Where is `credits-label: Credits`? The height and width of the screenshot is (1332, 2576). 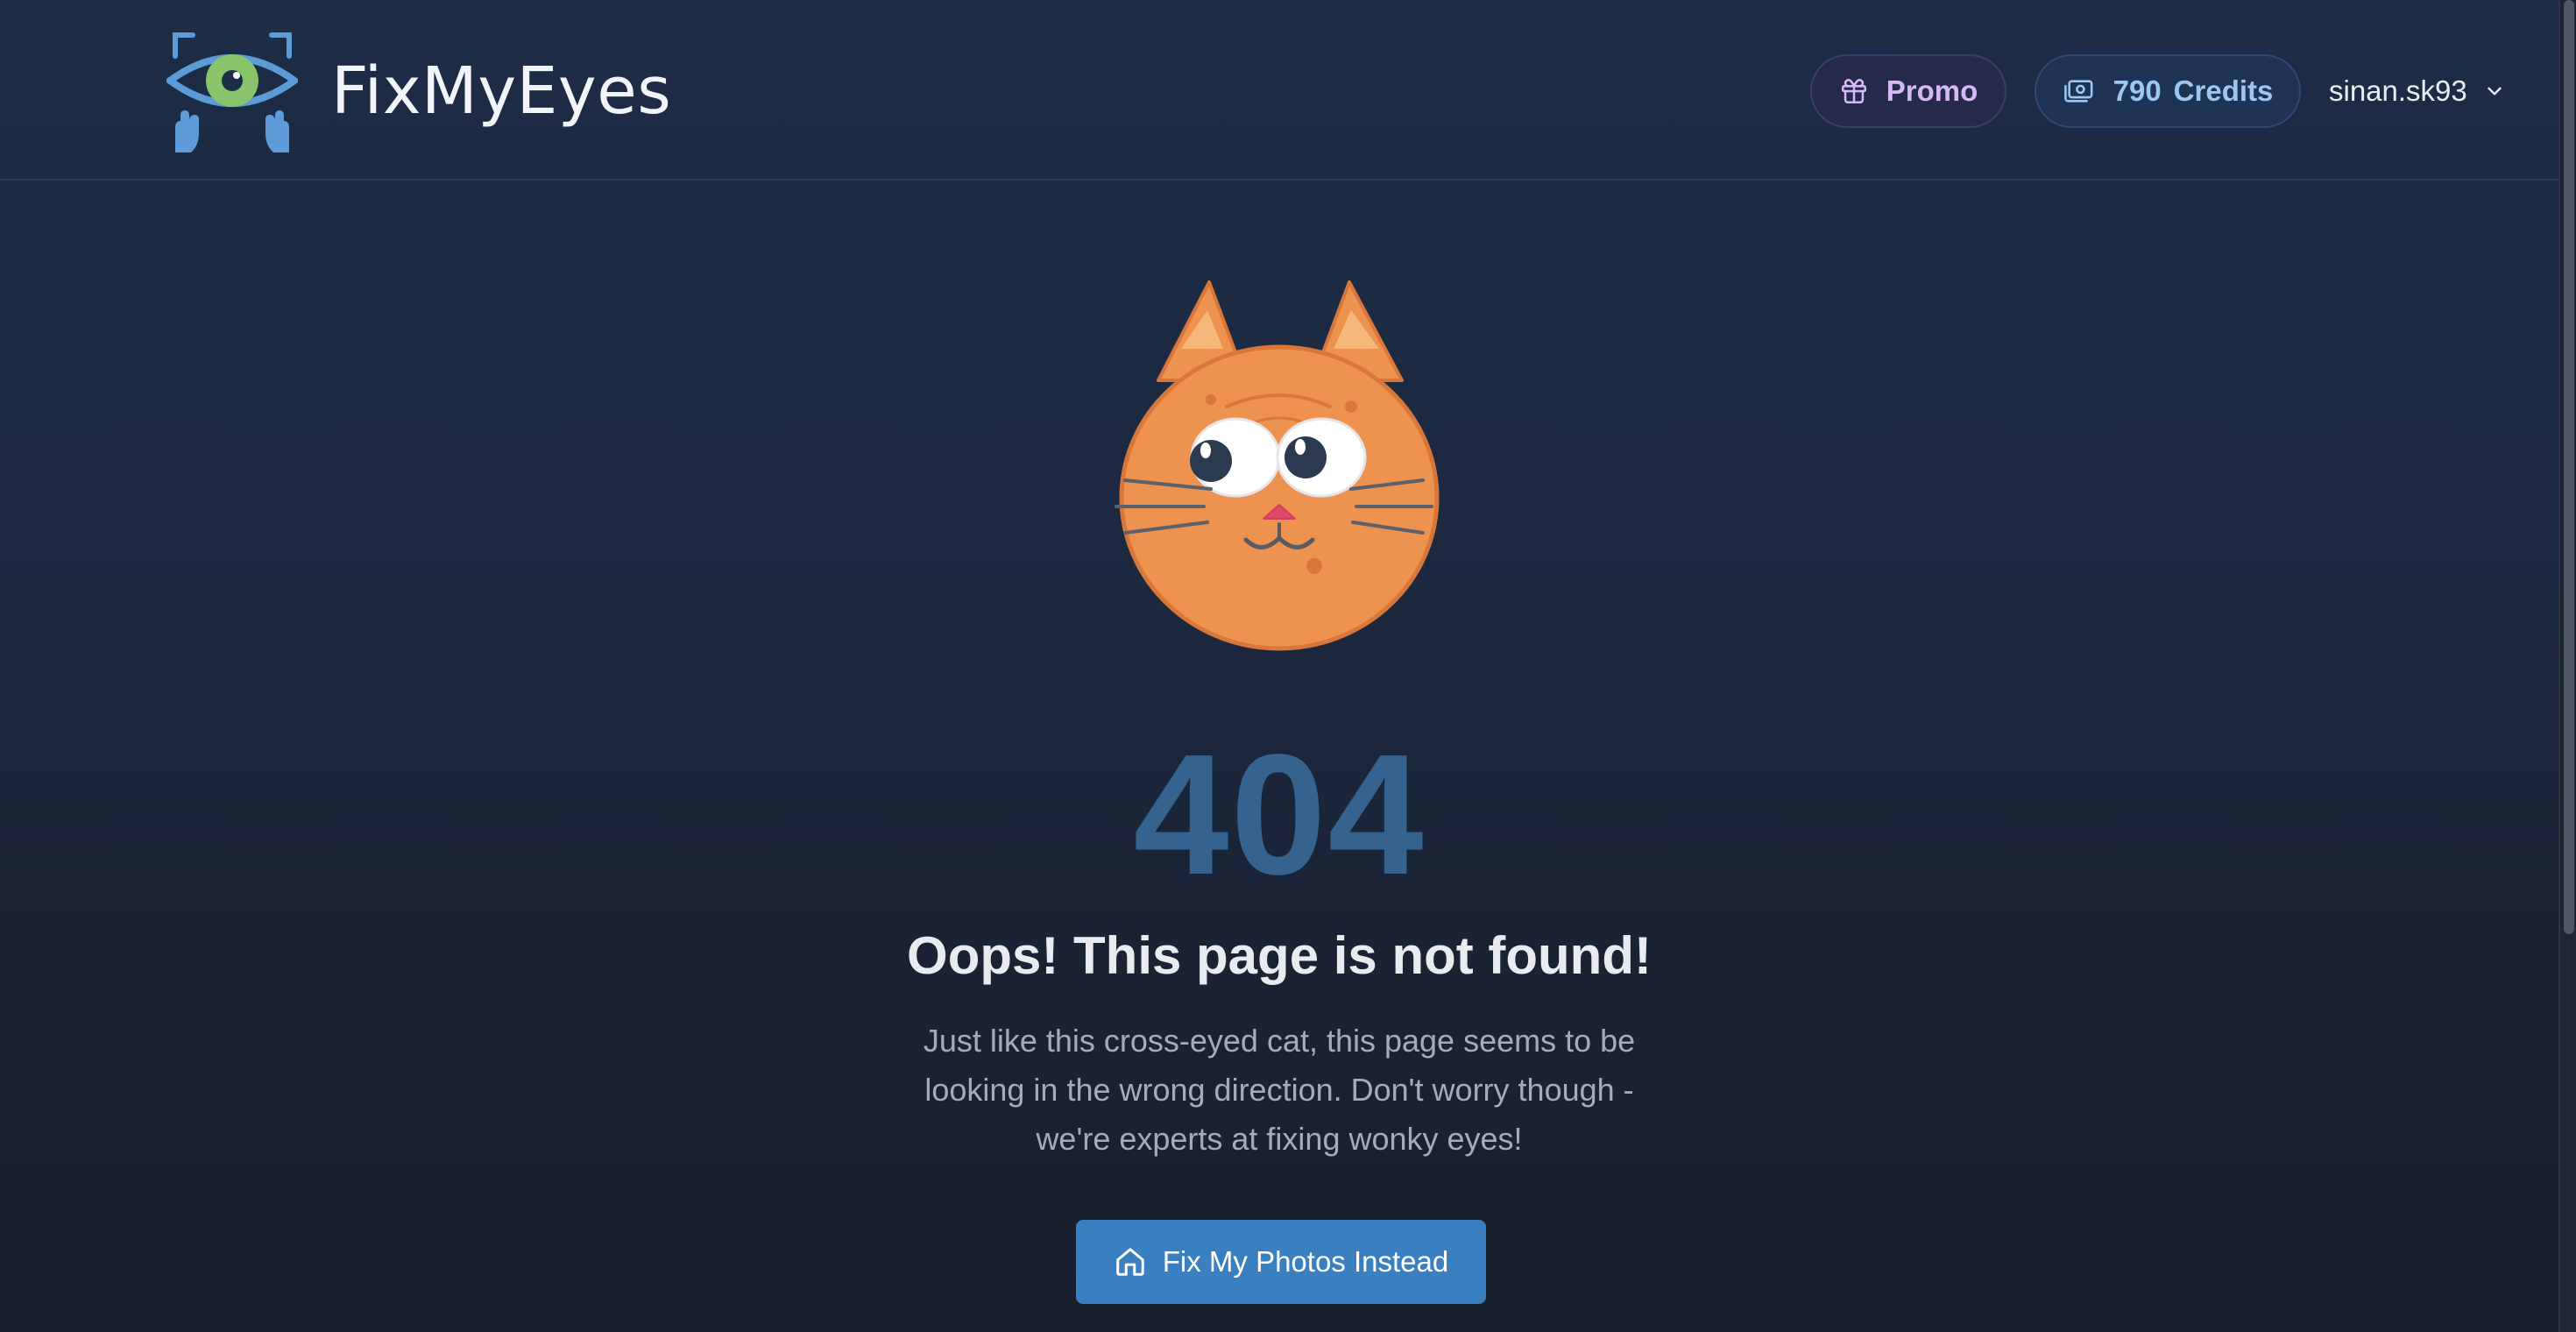
credits-label: Credits is located at coordinates (2223, 90).